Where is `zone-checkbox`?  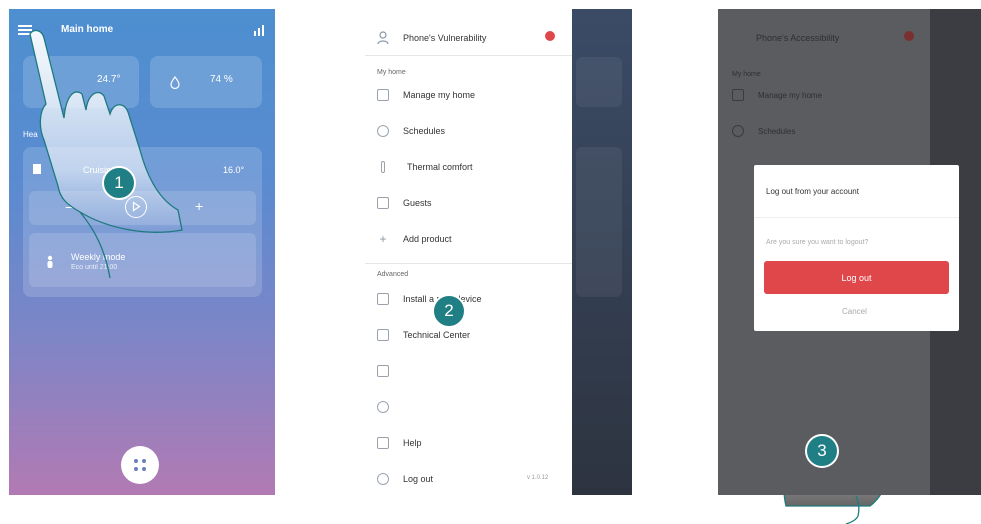 zone-checkbox is located at coordinates (37, 169).